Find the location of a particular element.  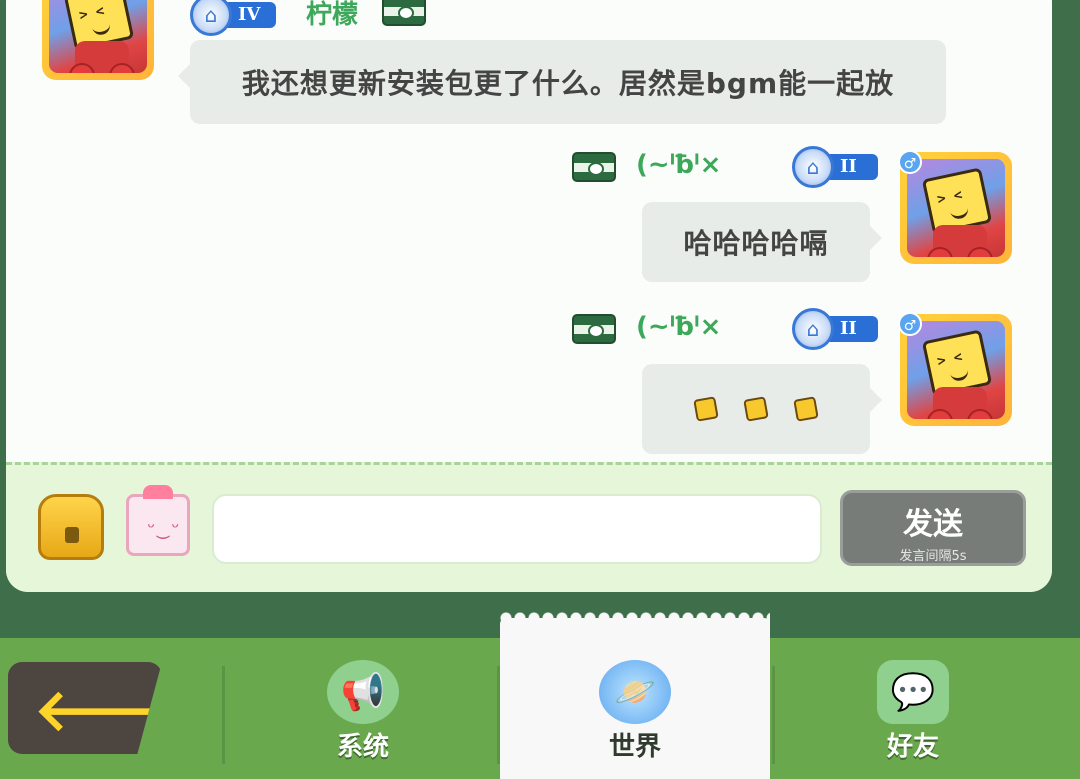

send-label: 发送 is located at coordinates (933, 524).